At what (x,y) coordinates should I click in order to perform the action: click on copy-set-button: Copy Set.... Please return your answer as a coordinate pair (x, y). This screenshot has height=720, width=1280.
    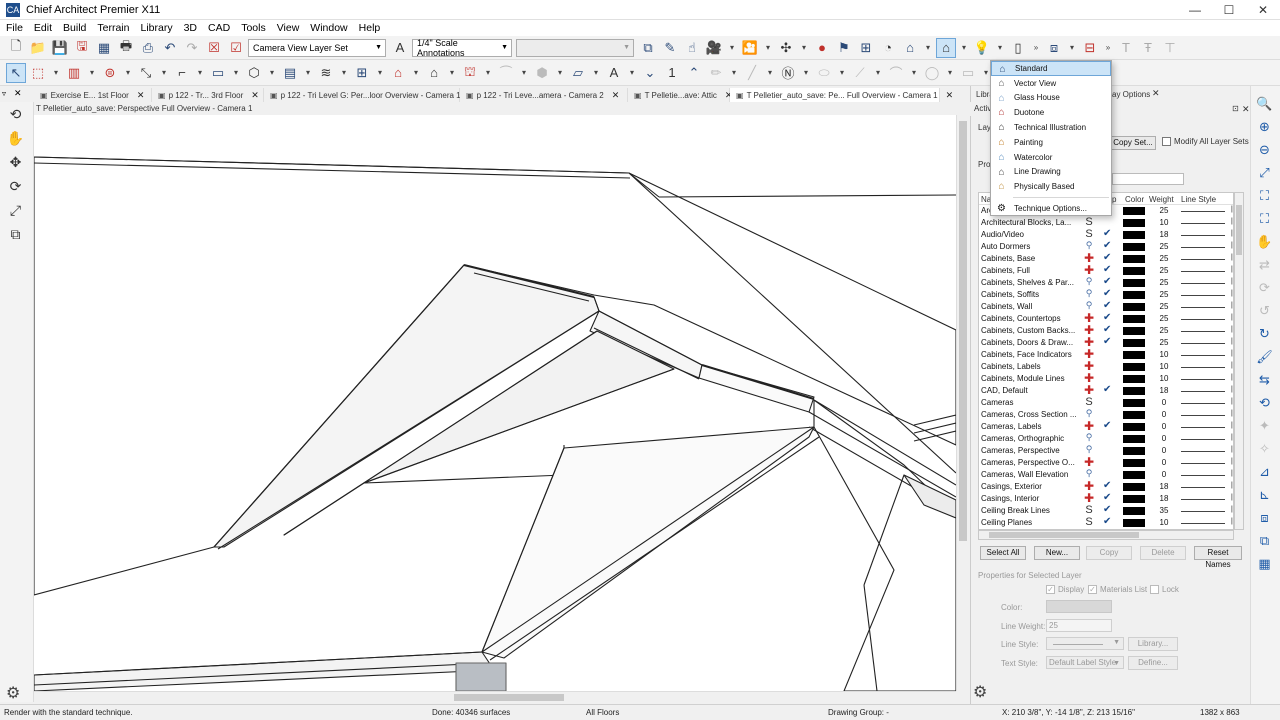
    Looking at the image, I should click on (1133, 143).